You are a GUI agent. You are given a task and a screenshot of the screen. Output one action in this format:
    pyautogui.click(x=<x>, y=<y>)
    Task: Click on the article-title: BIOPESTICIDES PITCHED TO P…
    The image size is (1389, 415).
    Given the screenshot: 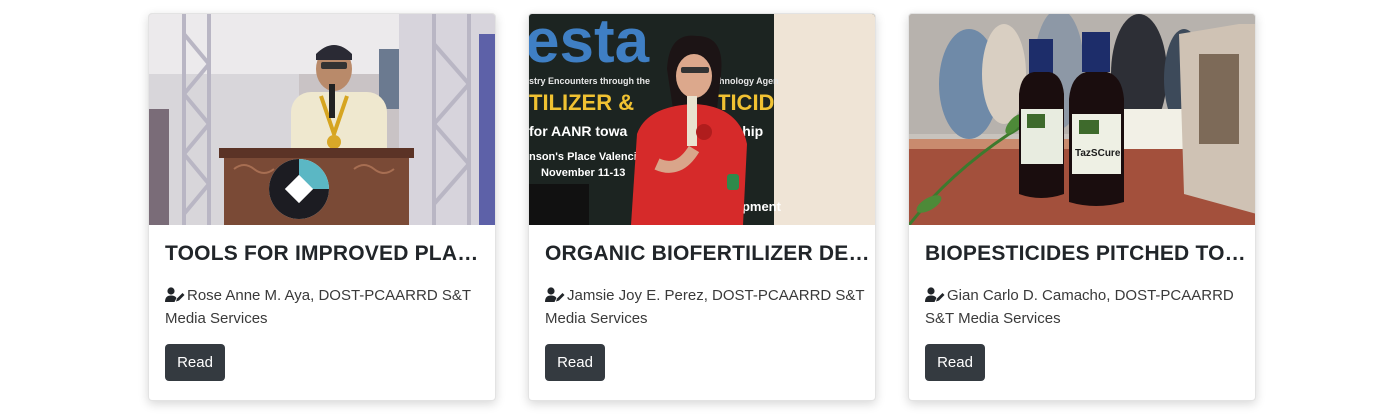 What is the action you would take?
    pyautogui.click(x=1088, y=254)
    